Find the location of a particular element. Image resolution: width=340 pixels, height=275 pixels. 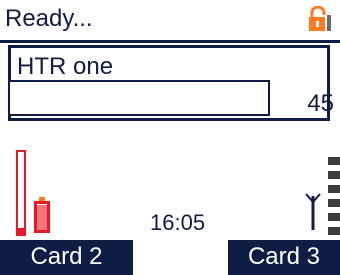

softkey-left-button: Card 2 is located at coordinates (66, 257).